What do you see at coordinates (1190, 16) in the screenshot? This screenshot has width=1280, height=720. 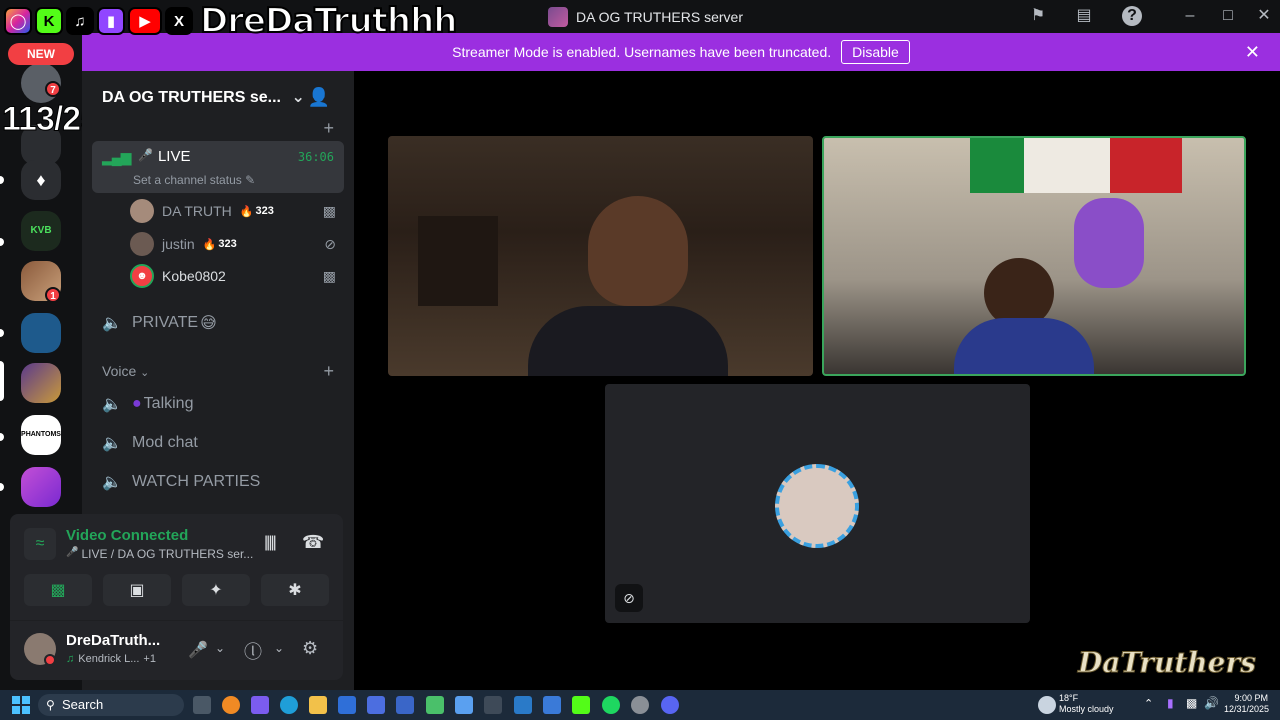 I see `minimize-button: –` at bounding box center [1190, 16].